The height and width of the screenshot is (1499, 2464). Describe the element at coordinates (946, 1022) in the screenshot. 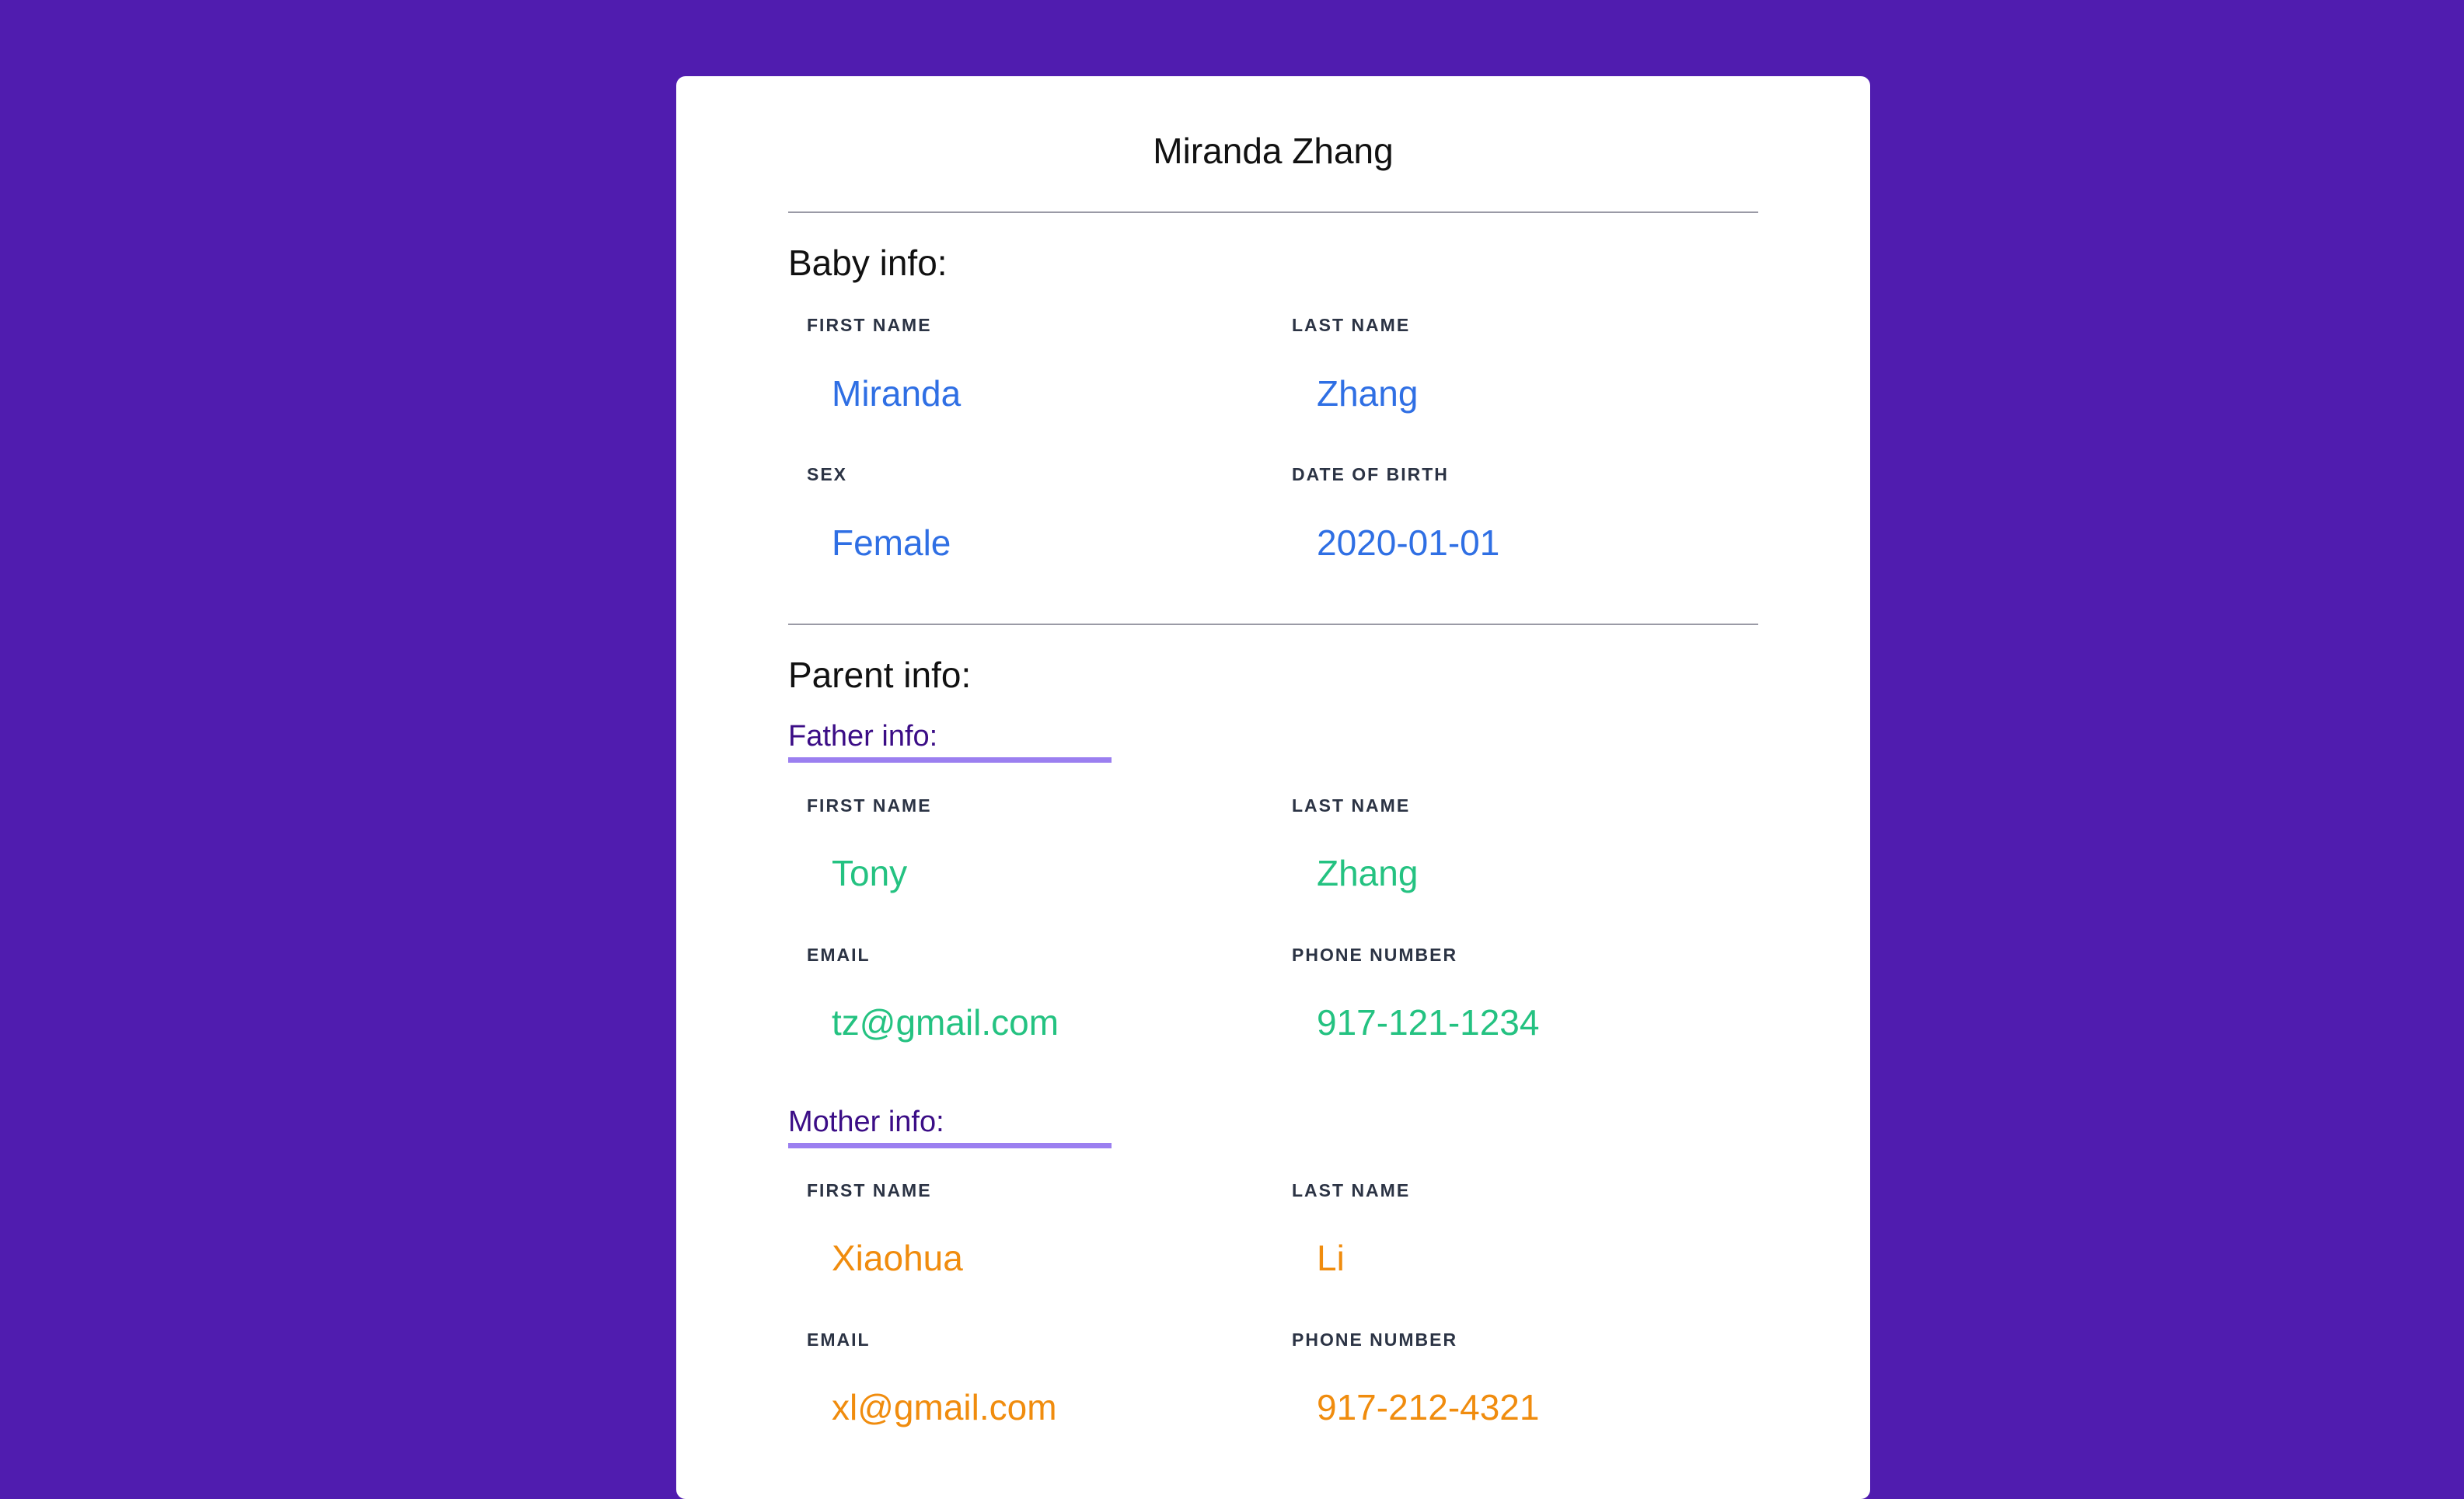

I see `father-email-value: tz@gmail.com` at that location.